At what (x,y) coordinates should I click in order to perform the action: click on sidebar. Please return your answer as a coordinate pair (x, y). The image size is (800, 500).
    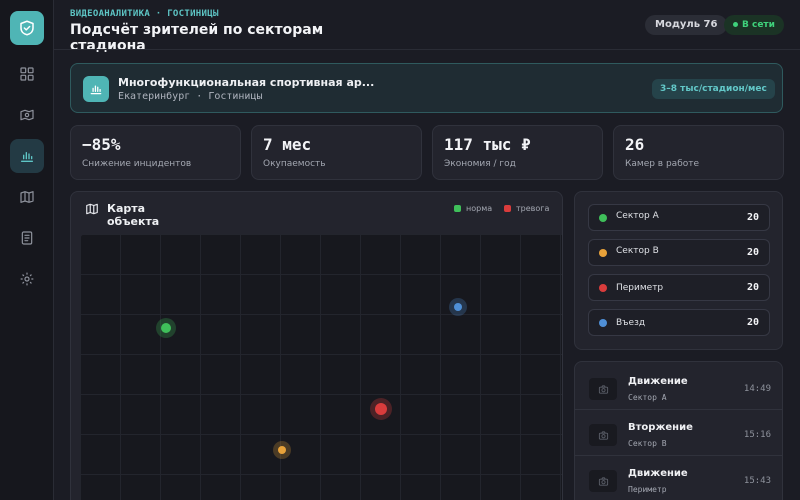
    Looking at the image, I should click on (27, 250).